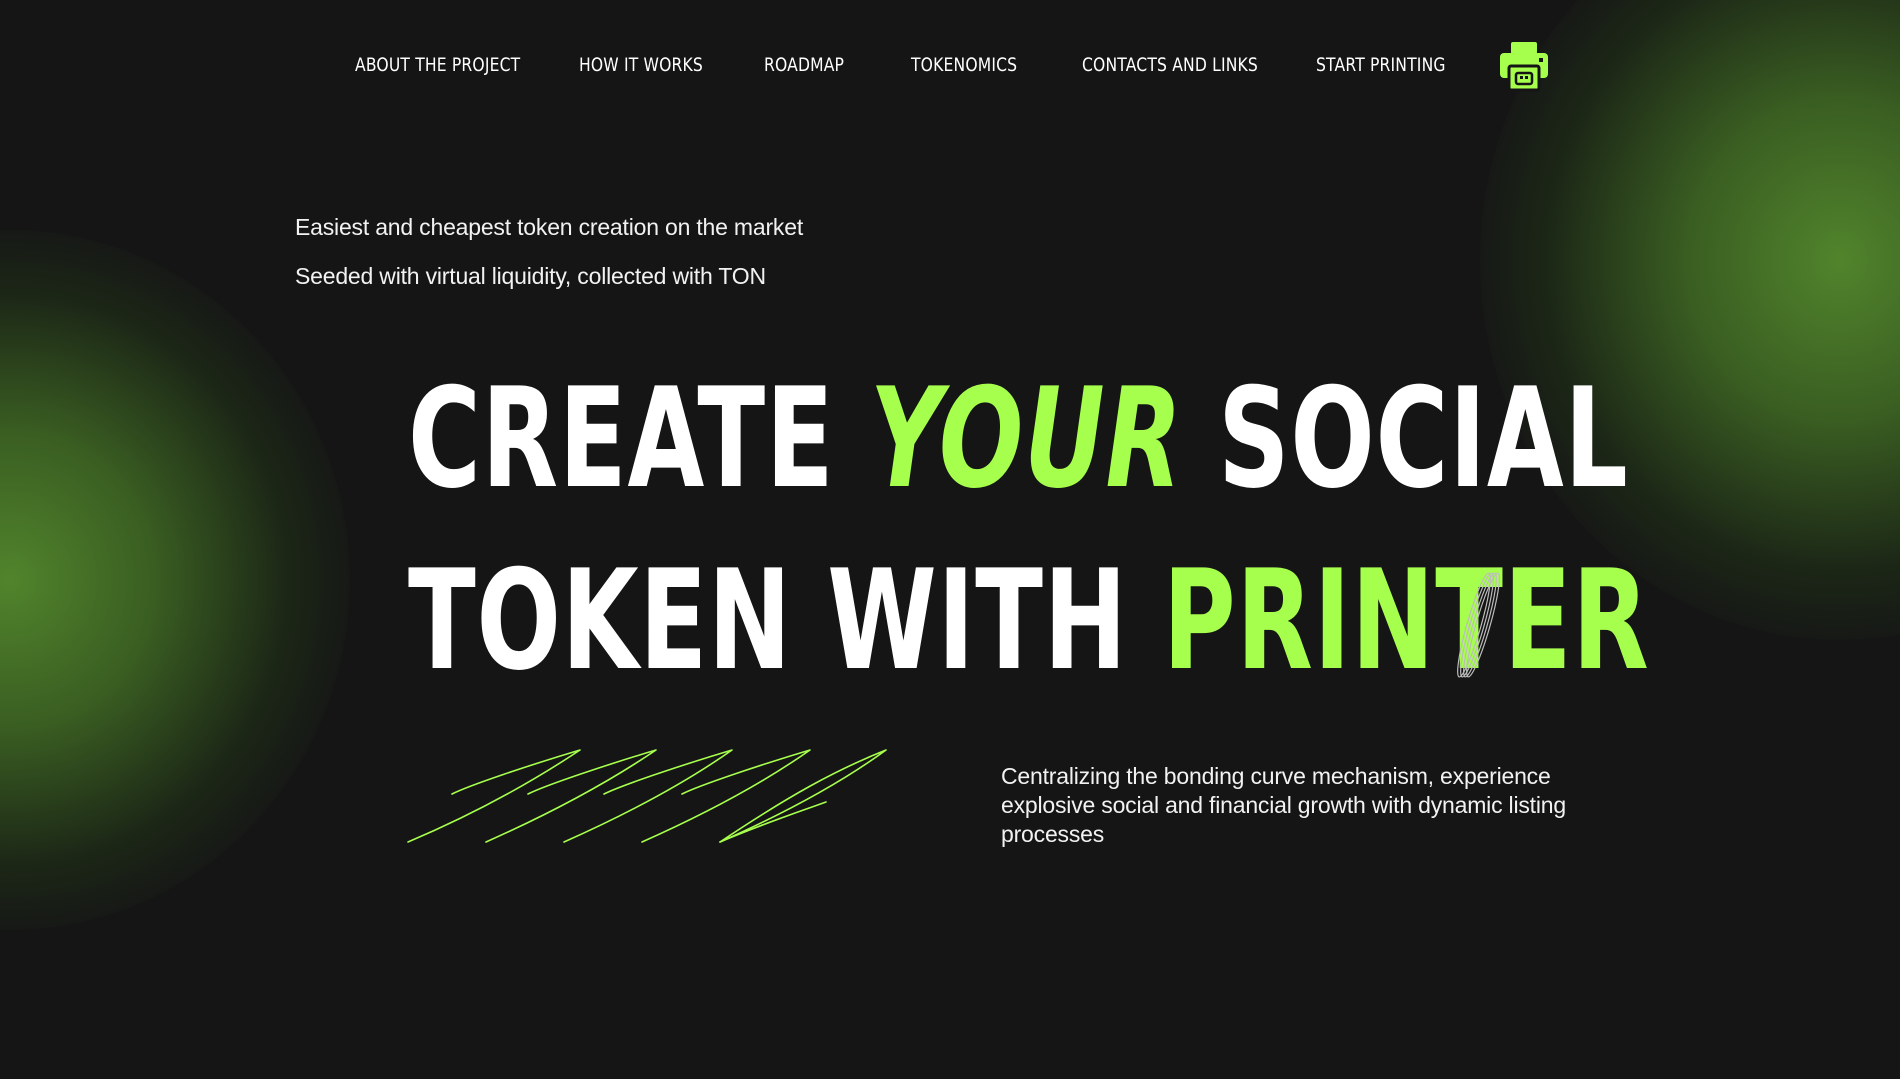 This screenshot has width=1900, height=1079. What do you see at coordinates (964, 65) in the screenshot?
I see `nav-tokenomics: TOKENOMICS` at bounding box center [964, 65].